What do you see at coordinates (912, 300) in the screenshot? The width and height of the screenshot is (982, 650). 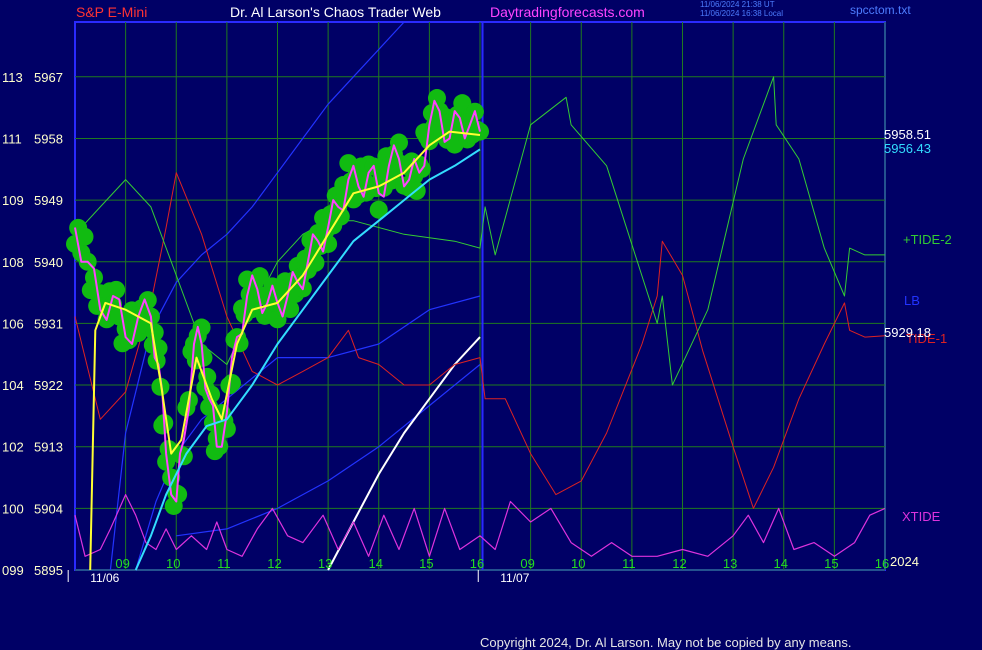 I see `lb-label: LB` at bounding box center [912, 300].